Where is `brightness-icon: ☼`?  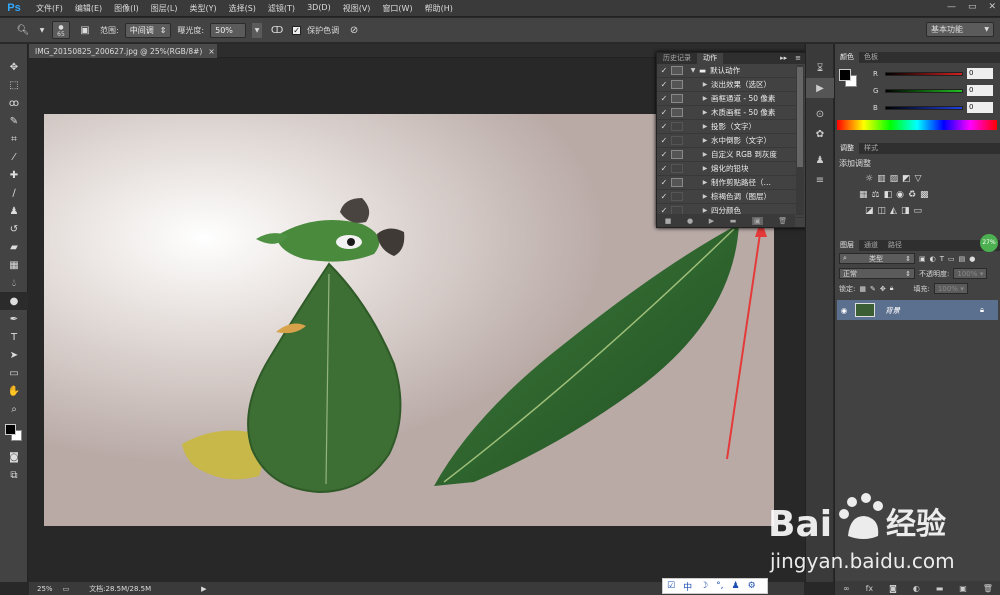
brightness-icon: ☼ is located at coordinates (869, 179).